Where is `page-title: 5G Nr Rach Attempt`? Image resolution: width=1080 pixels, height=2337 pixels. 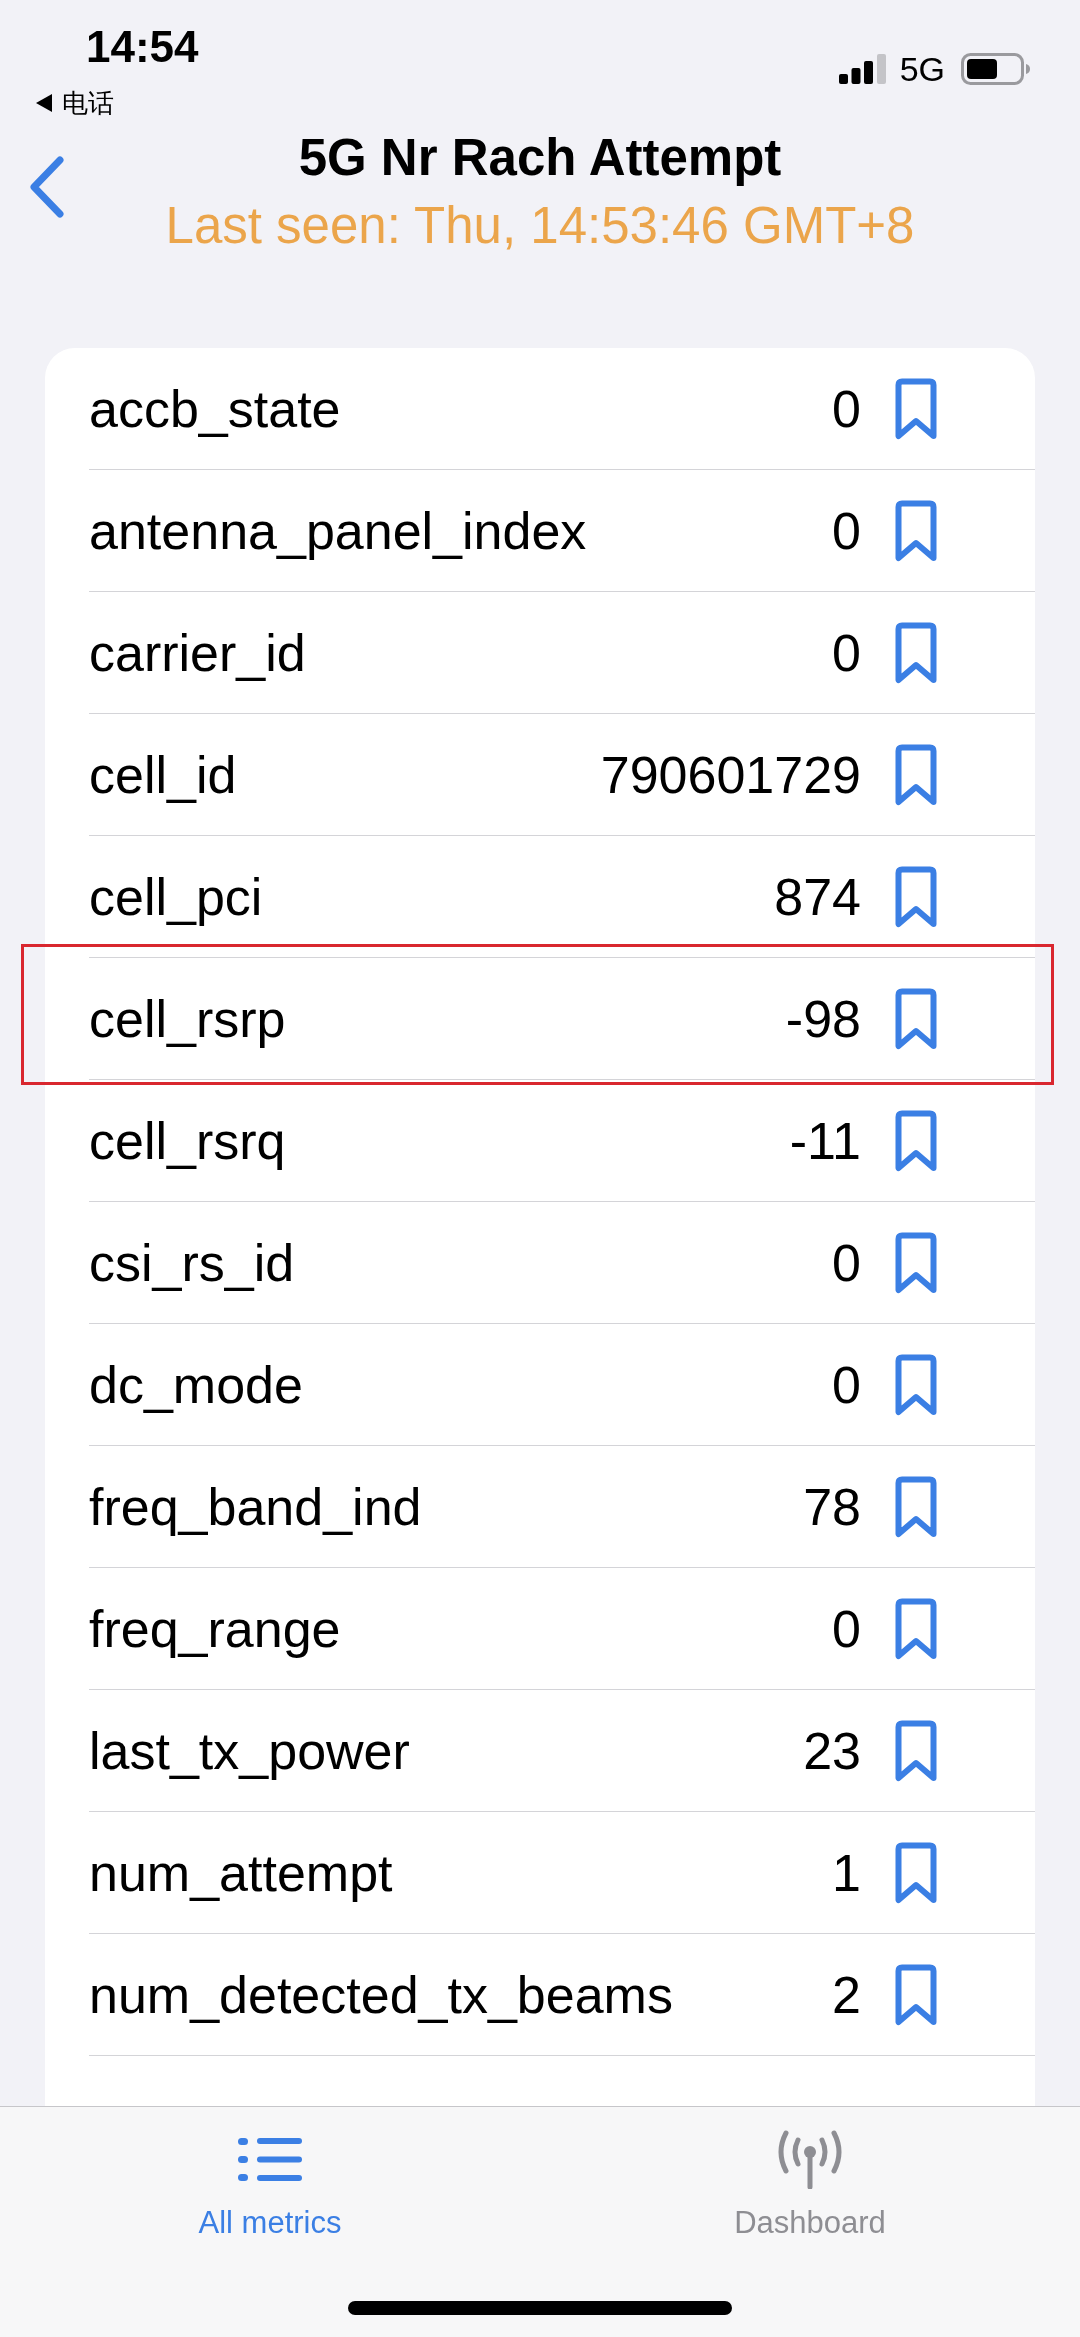 page-title: 5G Nr Rach Attempt is located at coordinates (540, 158).